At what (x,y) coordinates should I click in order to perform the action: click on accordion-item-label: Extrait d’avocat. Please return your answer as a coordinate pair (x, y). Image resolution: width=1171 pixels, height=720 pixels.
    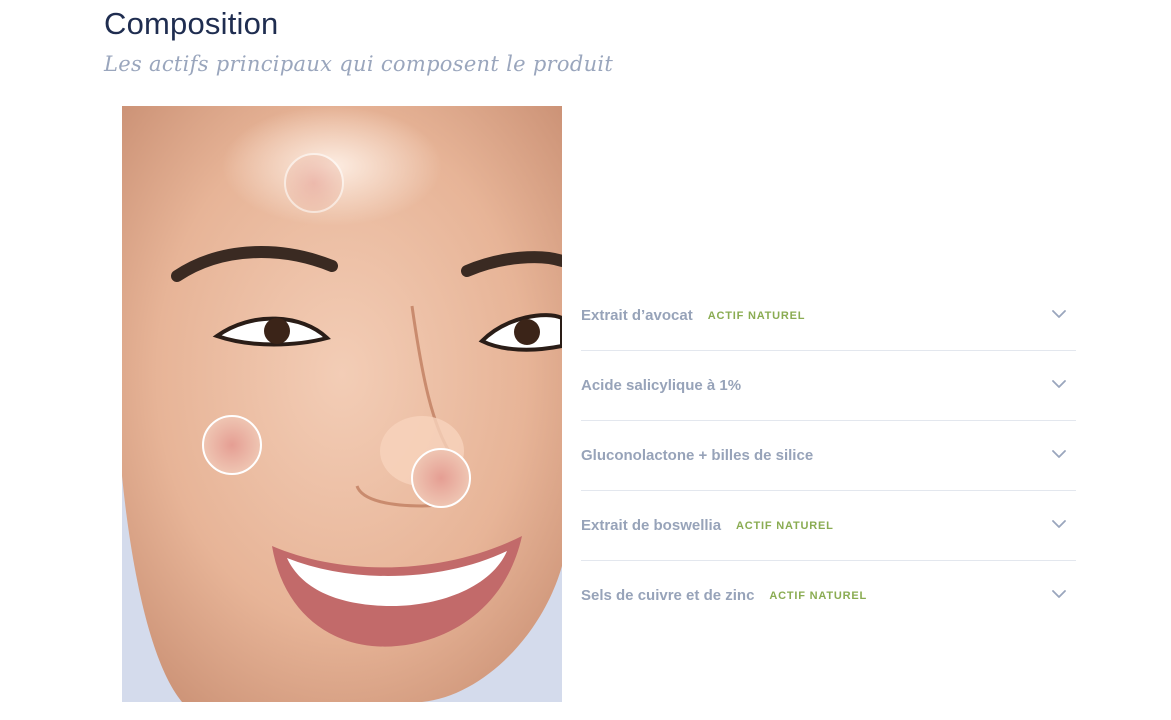
    Looking at the image, I should click on (637, 315).